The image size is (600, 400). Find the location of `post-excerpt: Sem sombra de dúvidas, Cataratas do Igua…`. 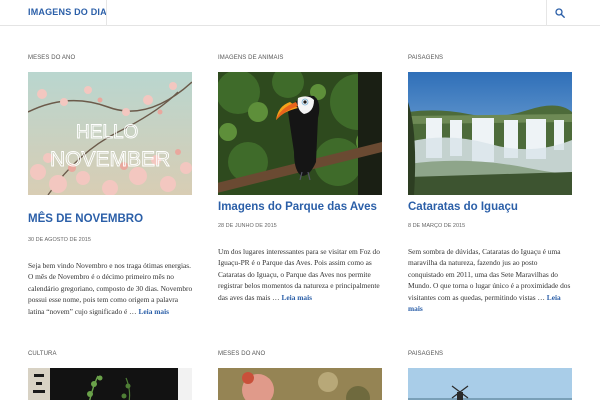

post-excerpt: Sem sombra de dúvidas, Cataratas do Igua… is located at coordinates (491, 280).